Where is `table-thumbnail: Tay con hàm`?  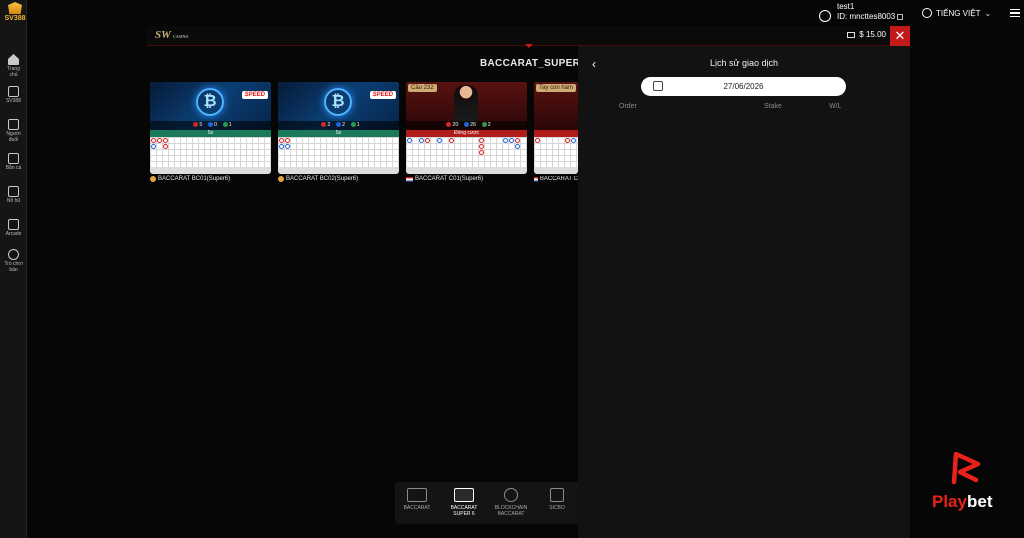 table-thumbnail: Tay con hàm is located at coordinates (556, 106).